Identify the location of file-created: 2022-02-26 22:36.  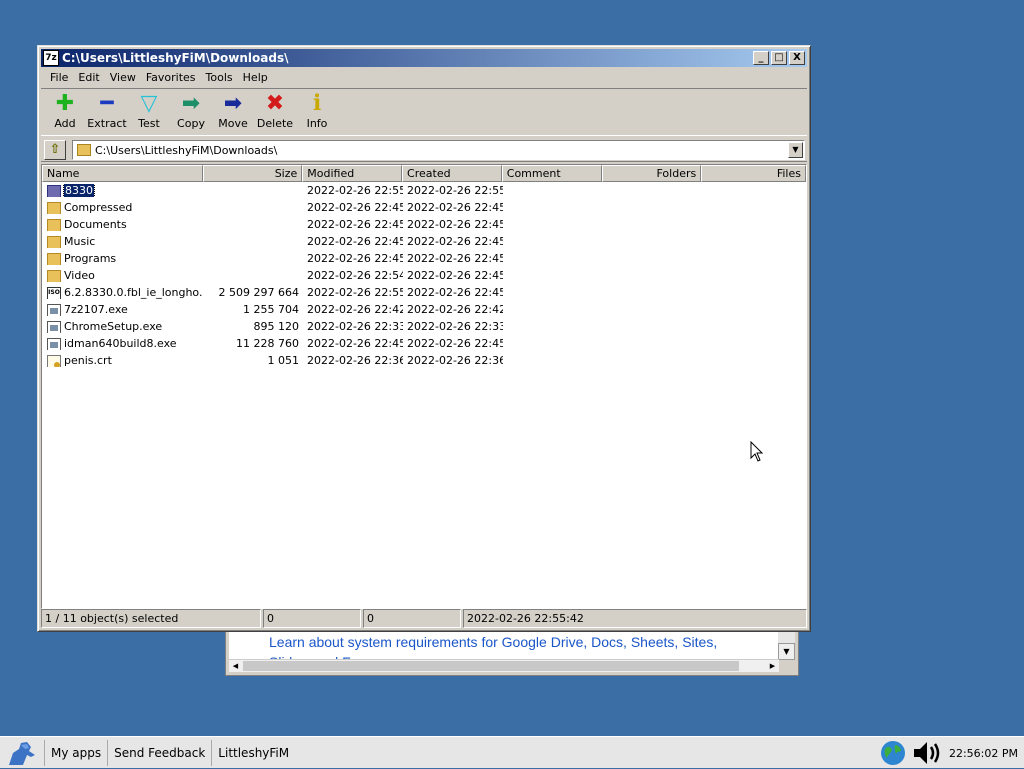
(455, 360).